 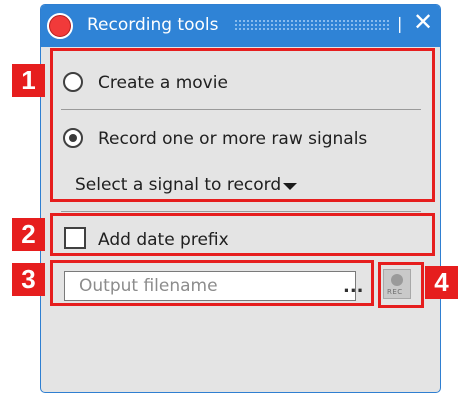 What do you see at coordinates (60, 26) in the screenshot?
I see `record-dot-icon` at bounding box center [60, 26].